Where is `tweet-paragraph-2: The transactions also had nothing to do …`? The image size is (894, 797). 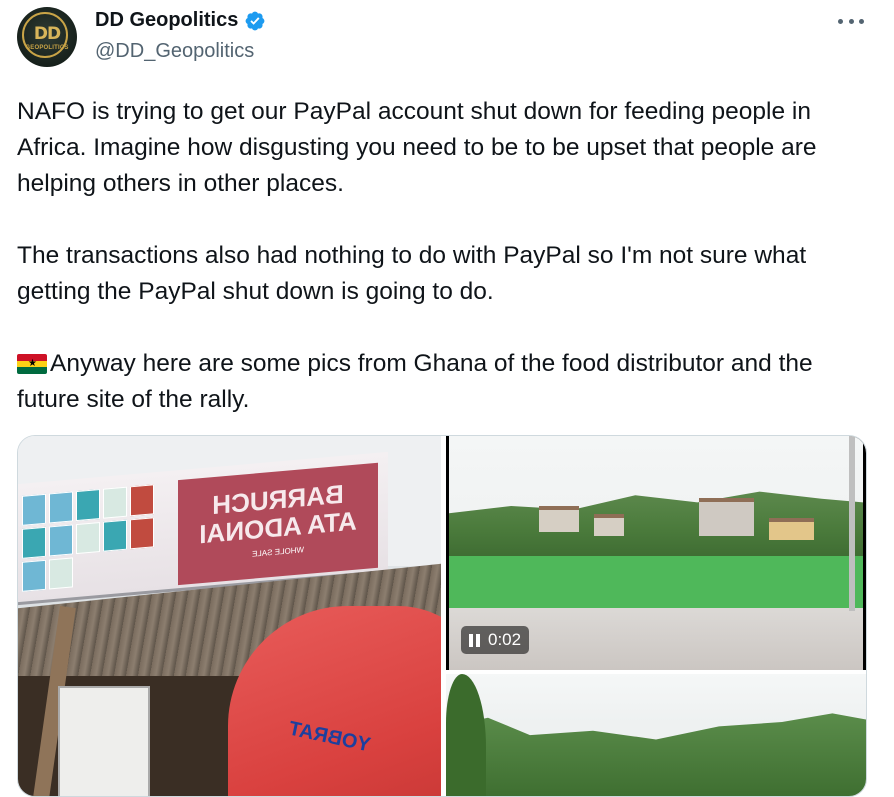
tweet-paragraph-2: The transactions also had nothing to do … is located at coordinates (415, 273).